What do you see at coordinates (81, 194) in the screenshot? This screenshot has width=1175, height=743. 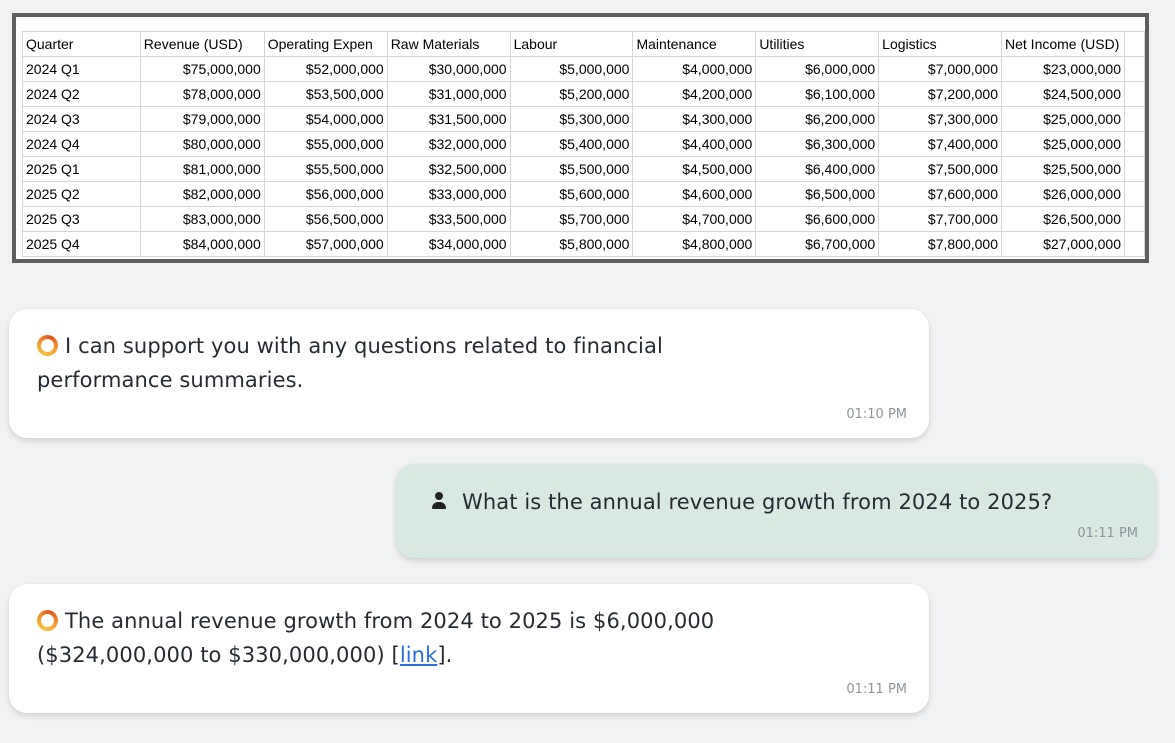 I see `table-cell: 2025 Q2` at bounding box center [81, 194].